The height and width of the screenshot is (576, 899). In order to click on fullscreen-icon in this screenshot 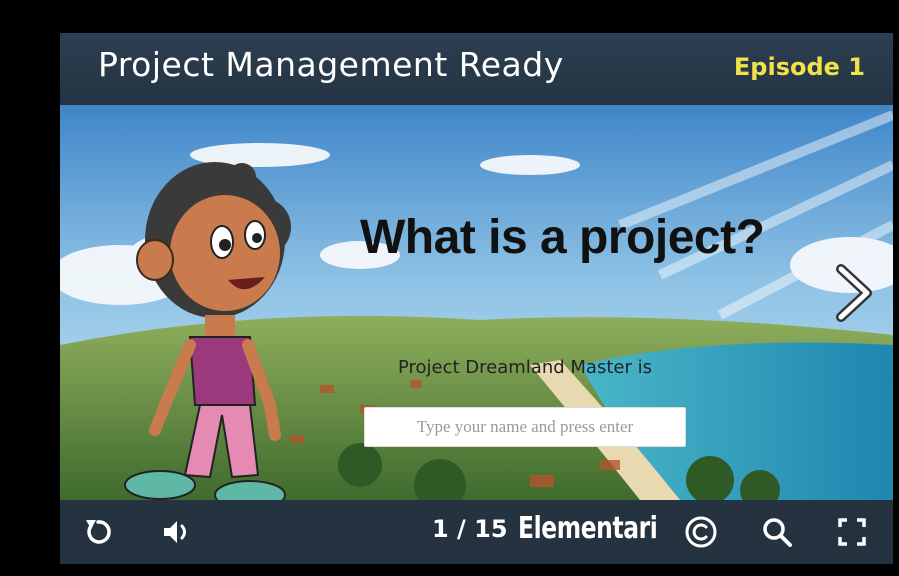, I will do `click(852, 532)`.